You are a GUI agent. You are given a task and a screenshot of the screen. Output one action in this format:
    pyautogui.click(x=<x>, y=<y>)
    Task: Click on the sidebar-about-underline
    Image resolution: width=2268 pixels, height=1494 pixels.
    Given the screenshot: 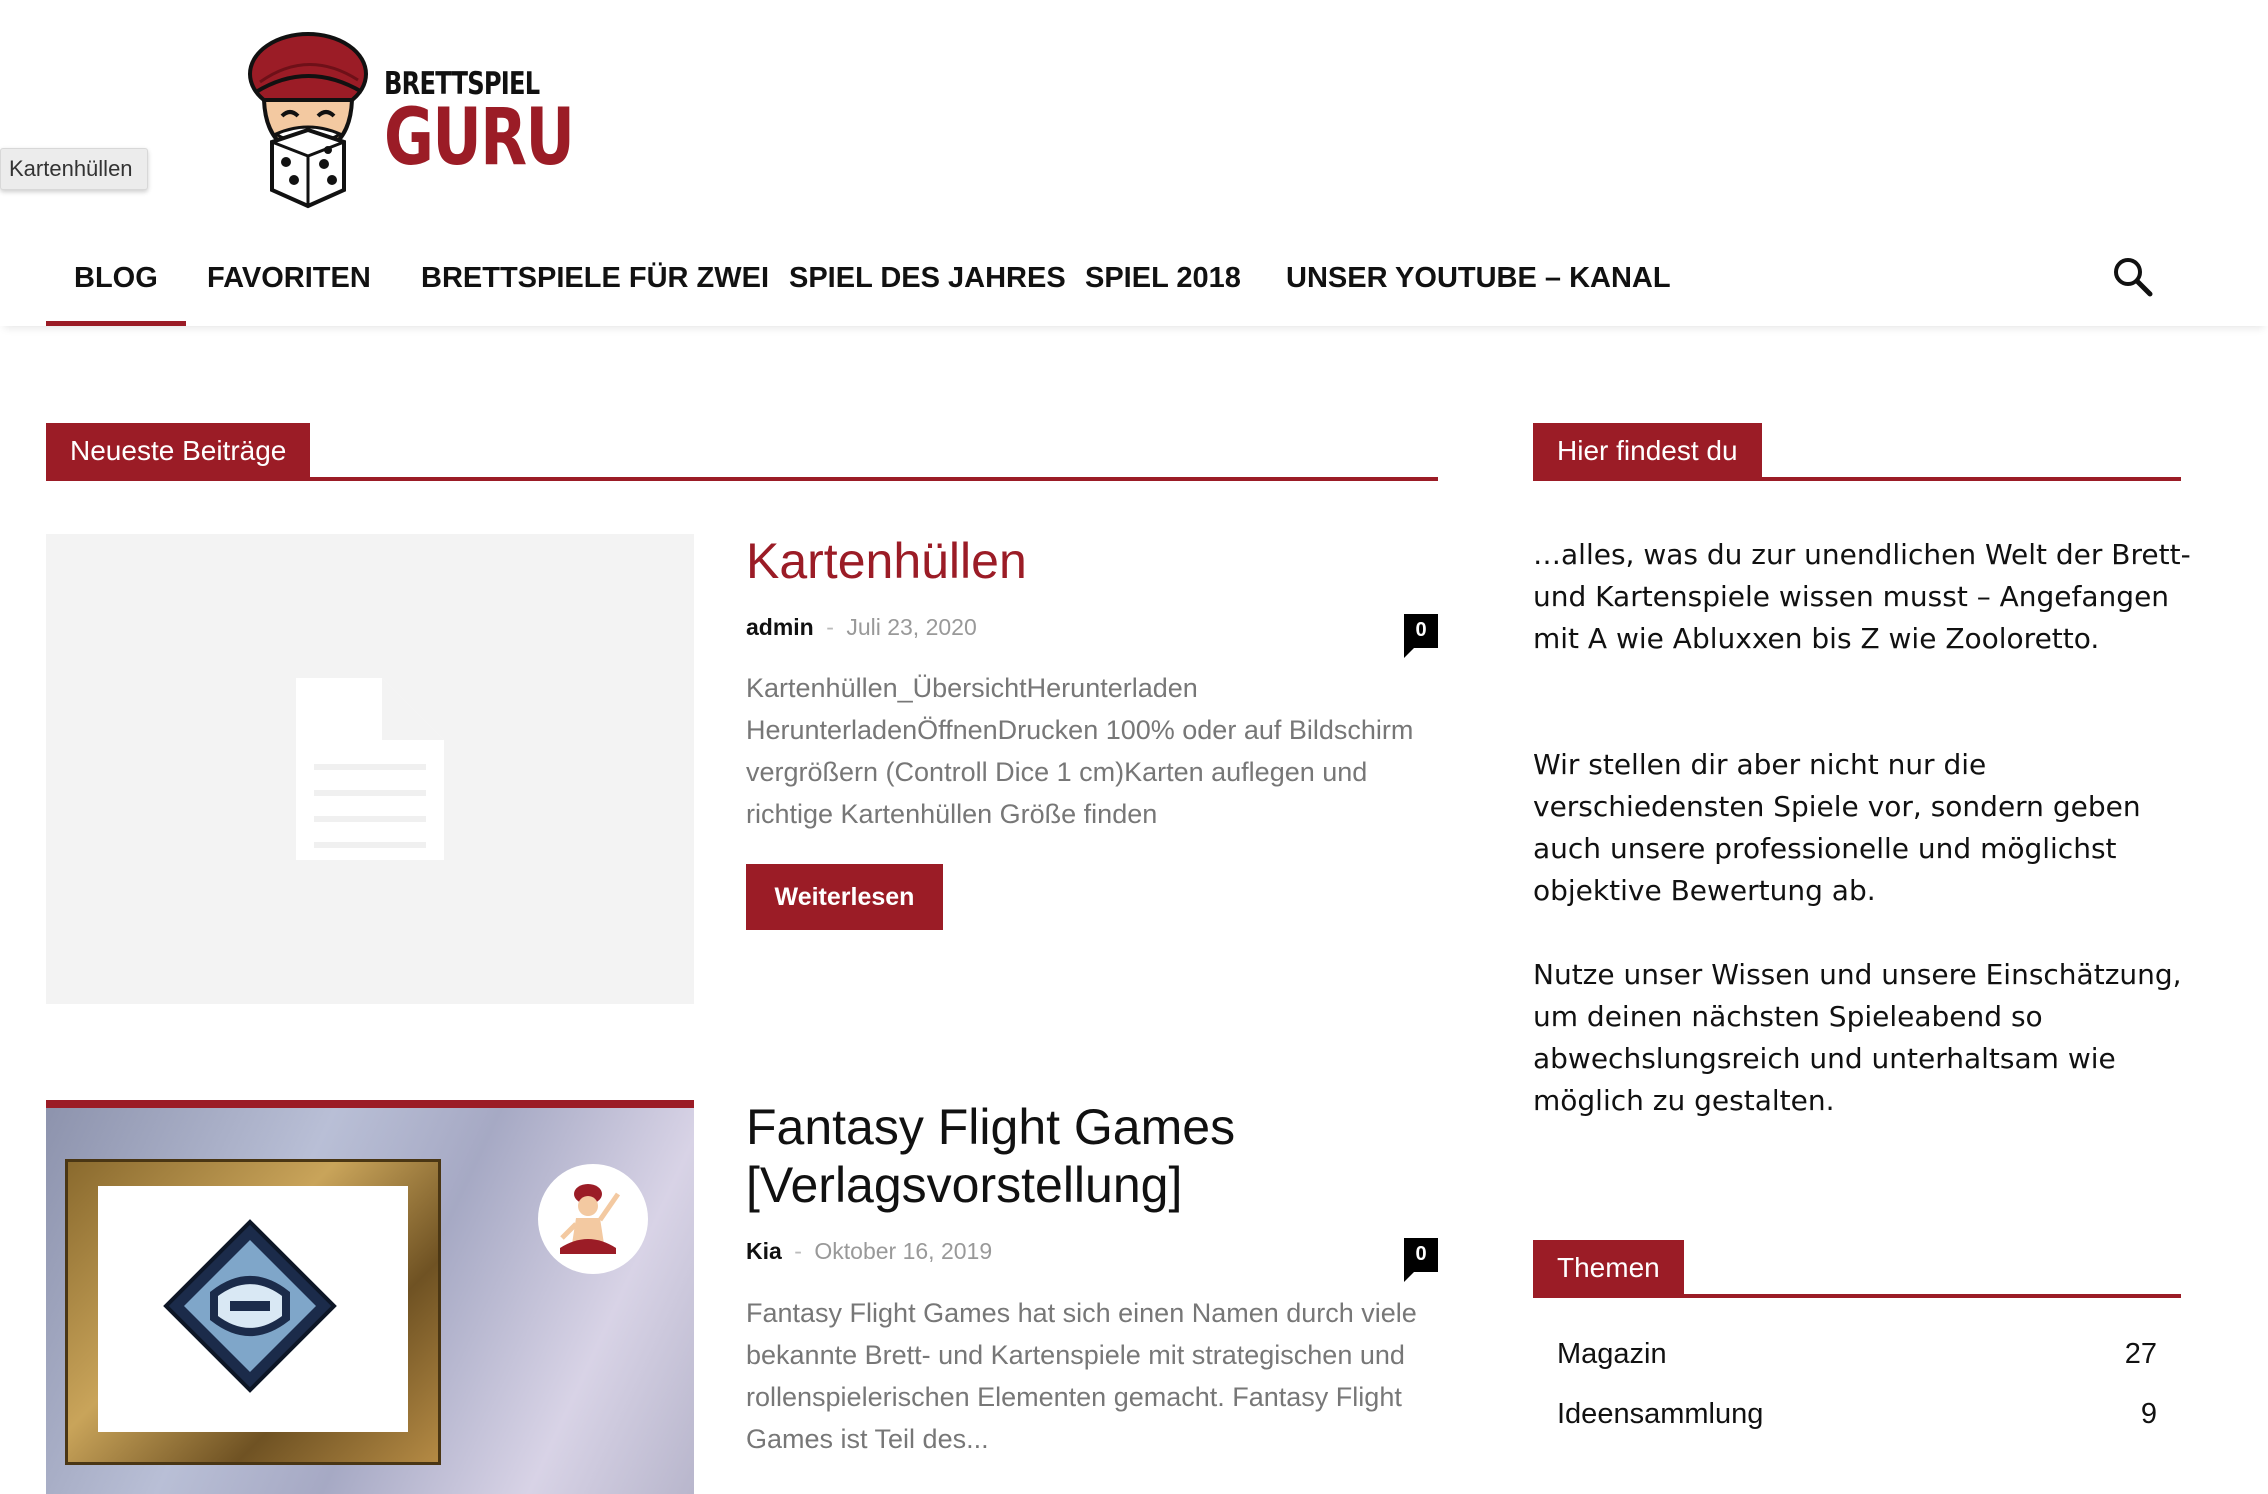 What is the action you would take?
    pyautogui.click(x=1857, y=479)
    